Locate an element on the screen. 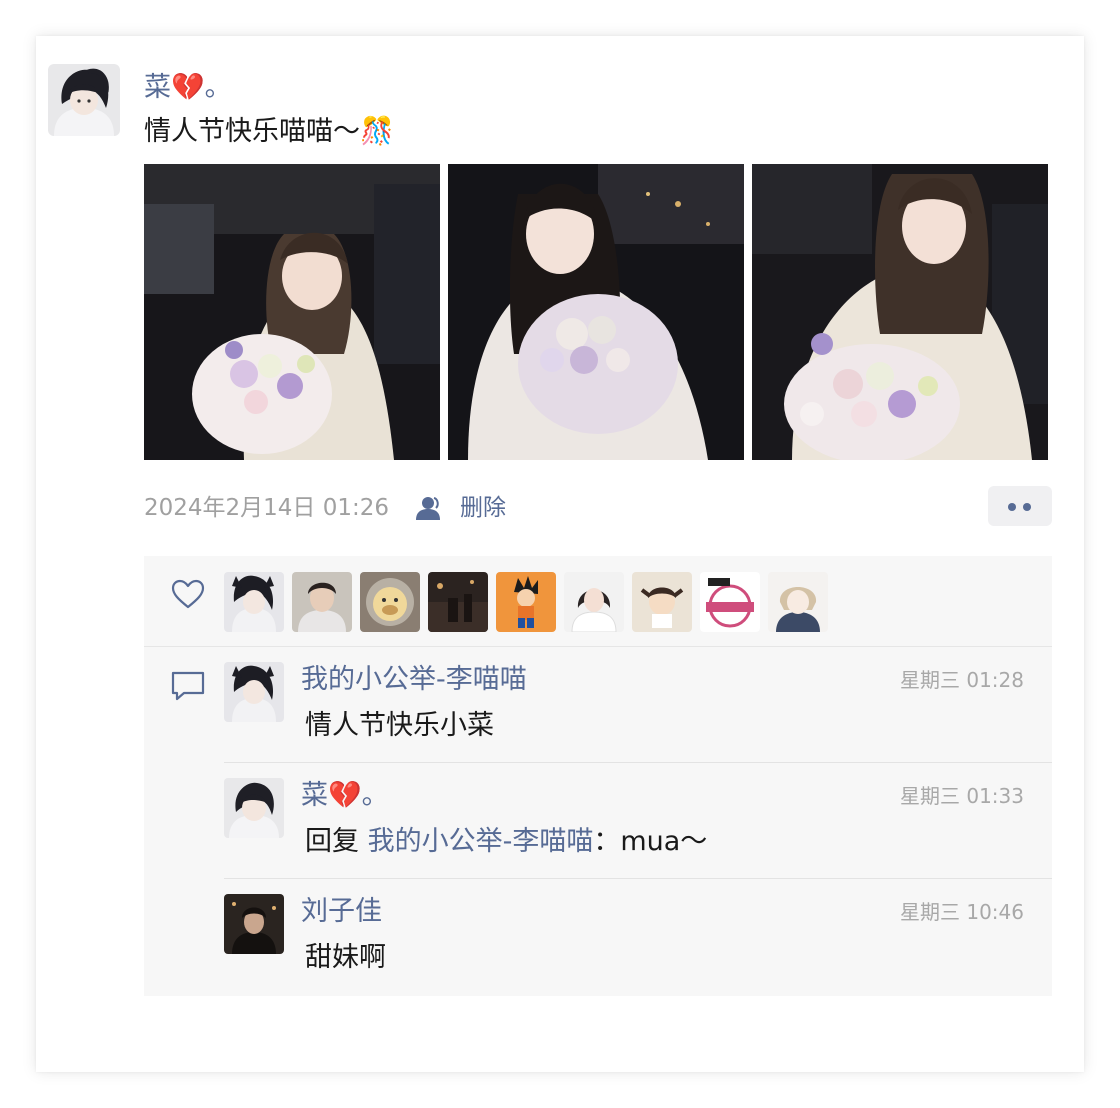  comment-time: 星期三 01:33 is located at coordinates (962, 796).